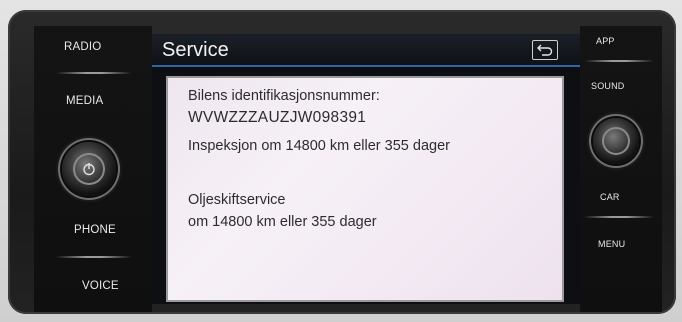  What do you see at coordinates (366, 50) in the screenshot?
I see `title-bar: Service` at bounding box center [366, 50].